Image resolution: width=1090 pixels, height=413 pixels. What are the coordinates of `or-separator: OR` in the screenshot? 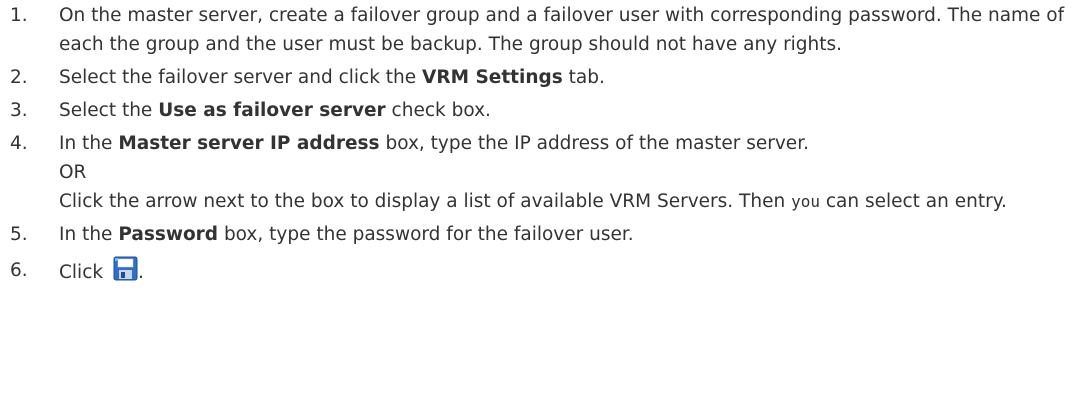 It's located at (73, 172).